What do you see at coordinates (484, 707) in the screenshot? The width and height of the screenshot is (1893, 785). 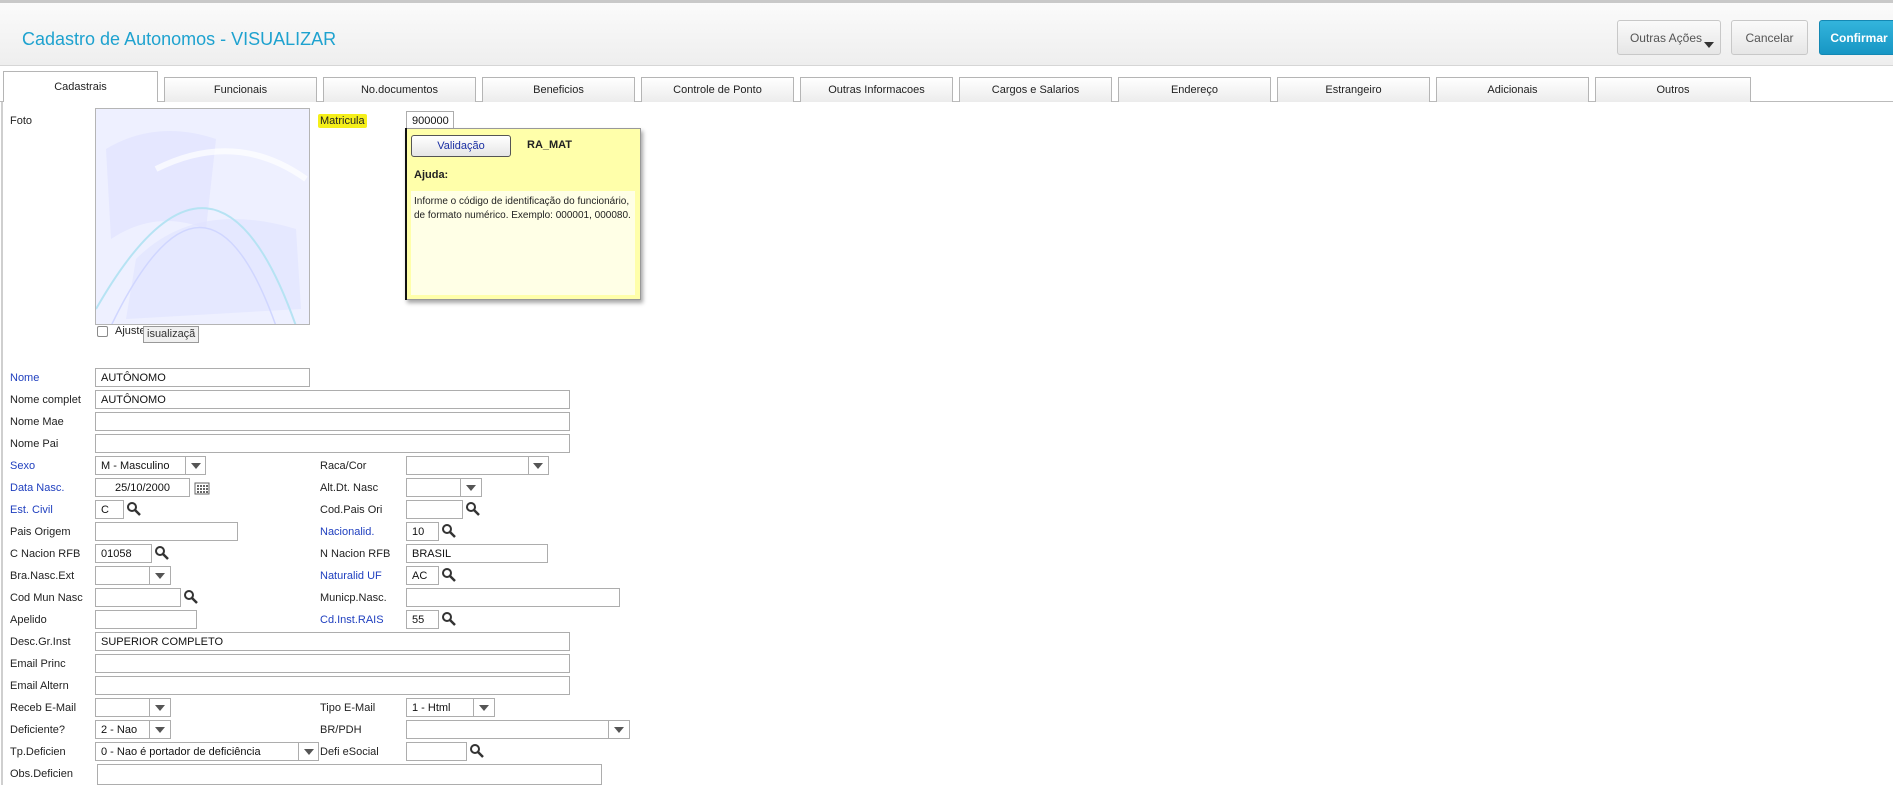 I see `tipo-email-chevron-down-icon` at bounding box center [484, 707].